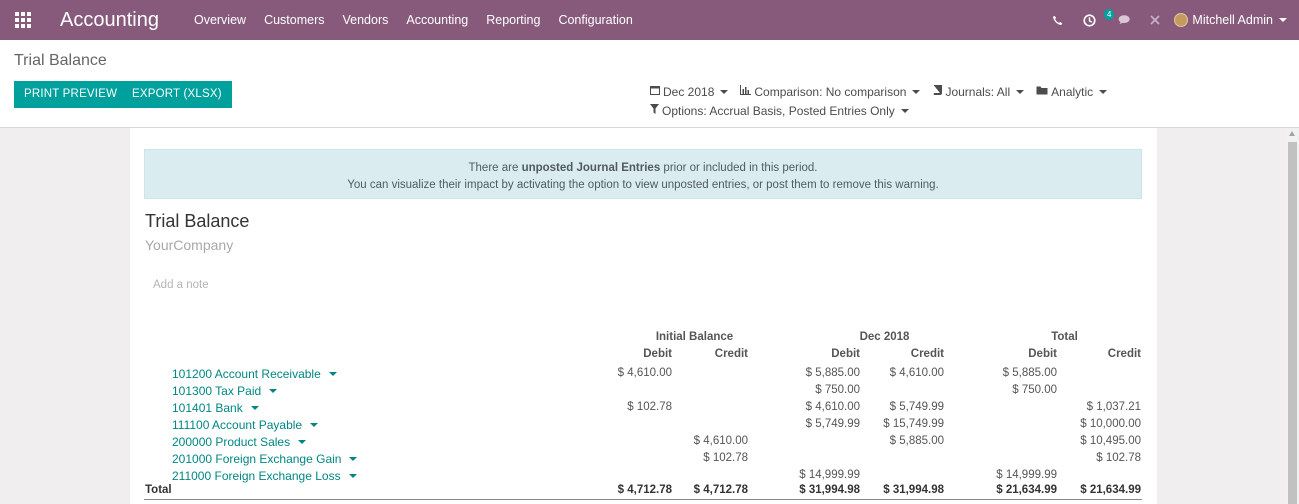 Image resolution: width=1299 pixels, height=504 pixels. I want to click on account-link: 101200 Account Receivable, so click(254, 373).